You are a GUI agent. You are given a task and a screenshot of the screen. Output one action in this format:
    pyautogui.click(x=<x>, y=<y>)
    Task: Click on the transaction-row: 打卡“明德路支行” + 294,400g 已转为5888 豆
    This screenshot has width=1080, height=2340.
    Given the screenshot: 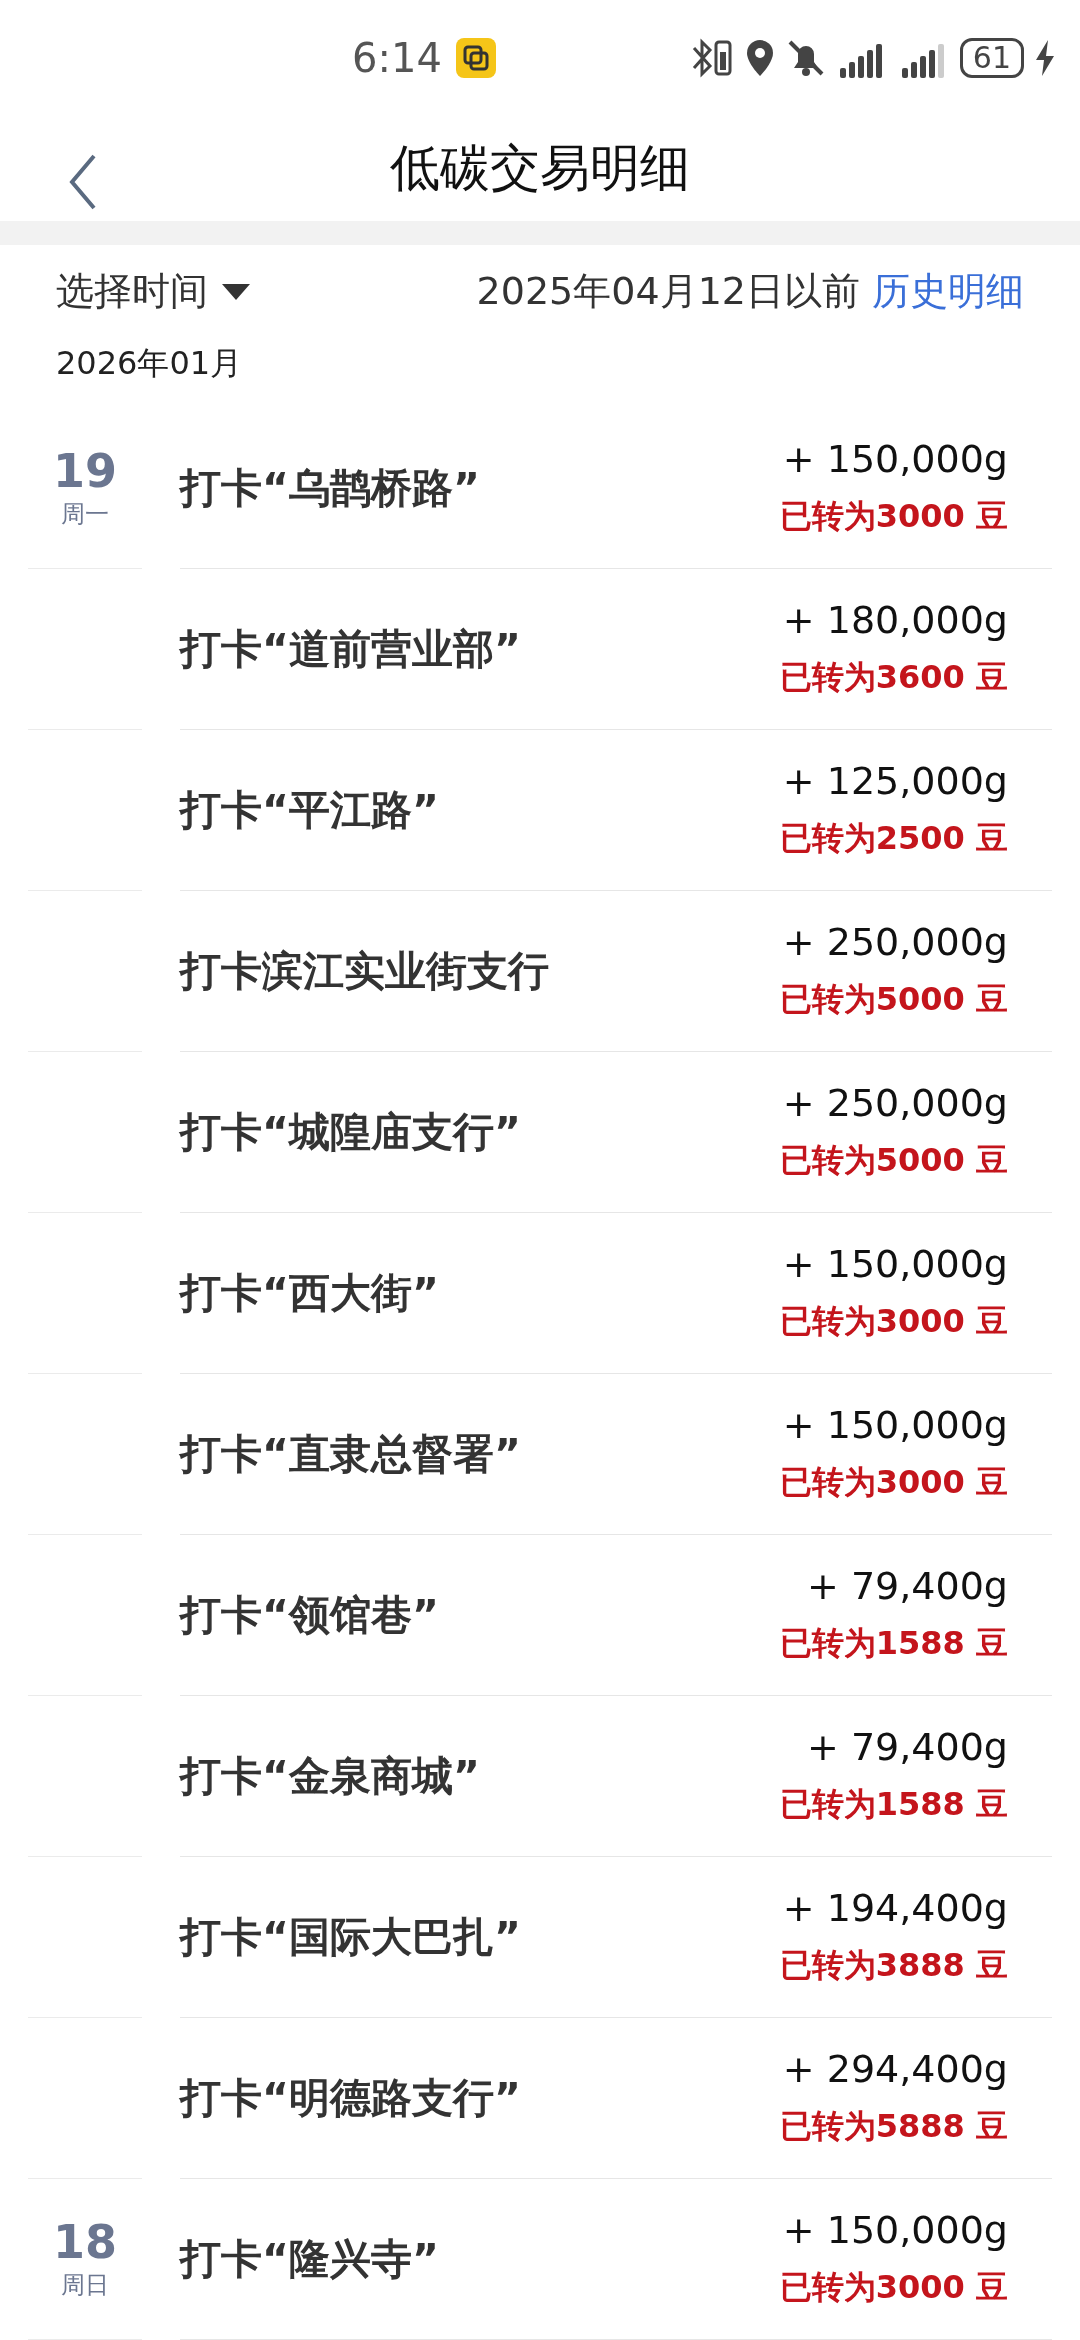 What is the action you would take?
    pyautogui.click(x=616, y=2098)
    